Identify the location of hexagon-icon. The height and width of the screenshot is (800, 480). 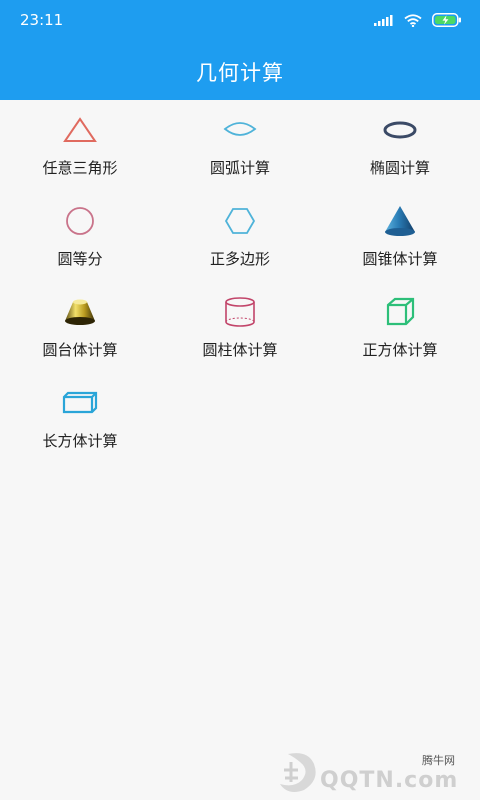
(240, 221).